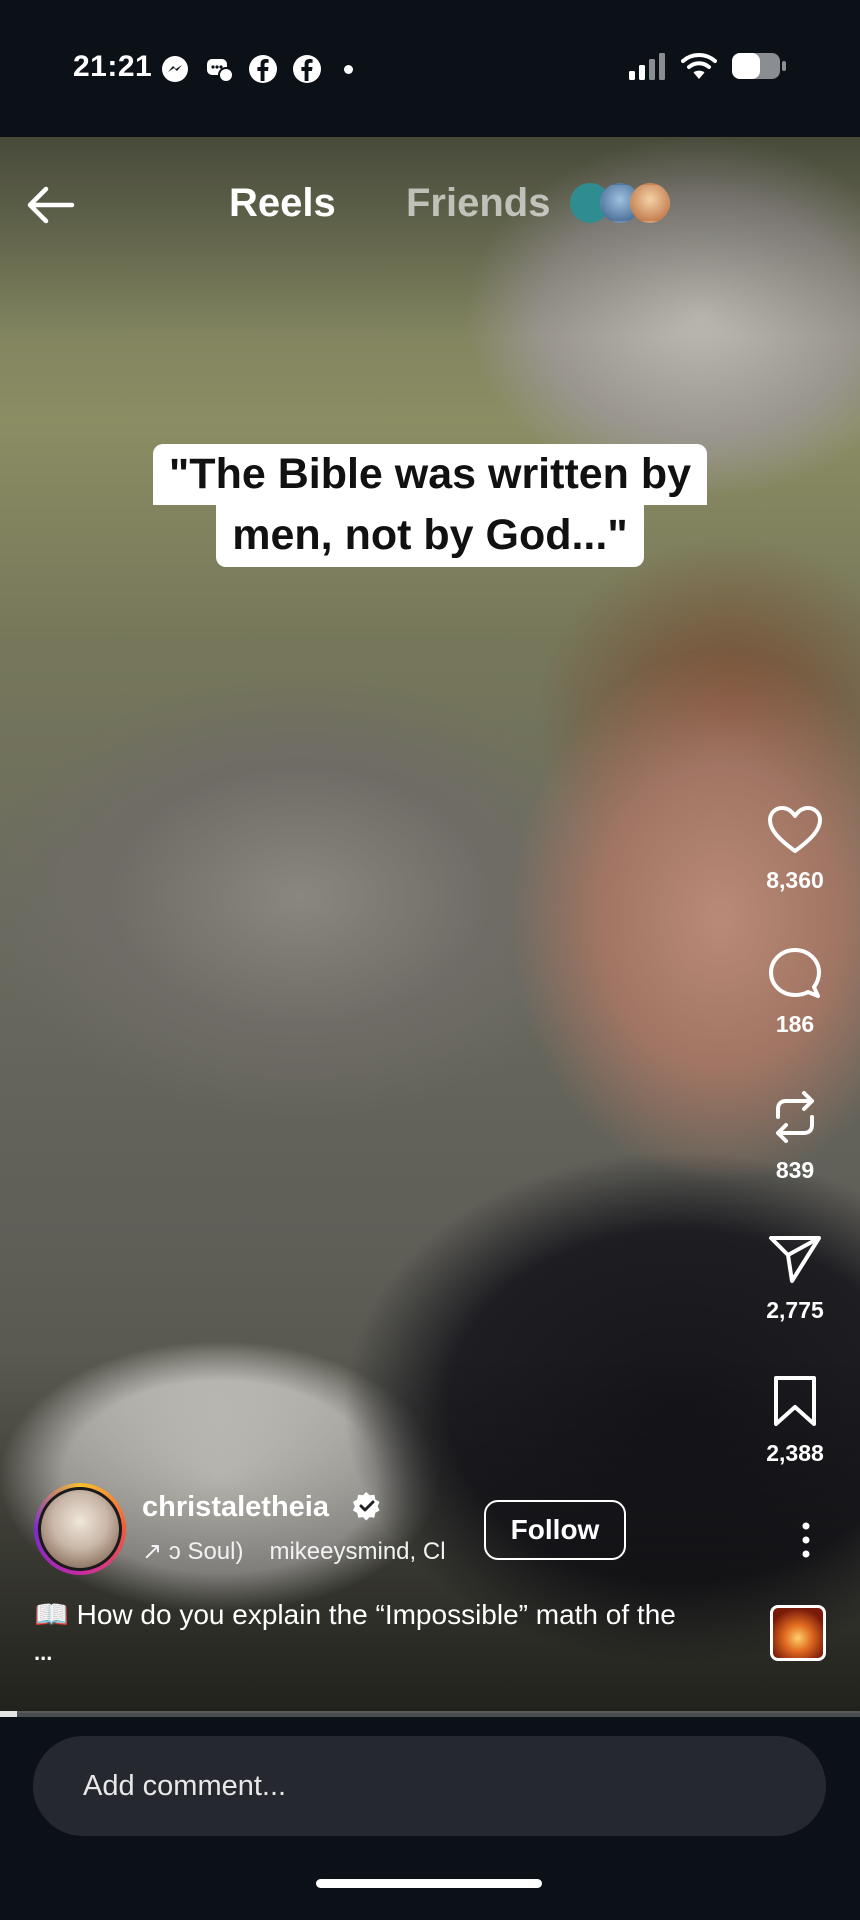  Describe the element at coordinates (795, 973) in the screenshot. I see `comment-icon` at that location.